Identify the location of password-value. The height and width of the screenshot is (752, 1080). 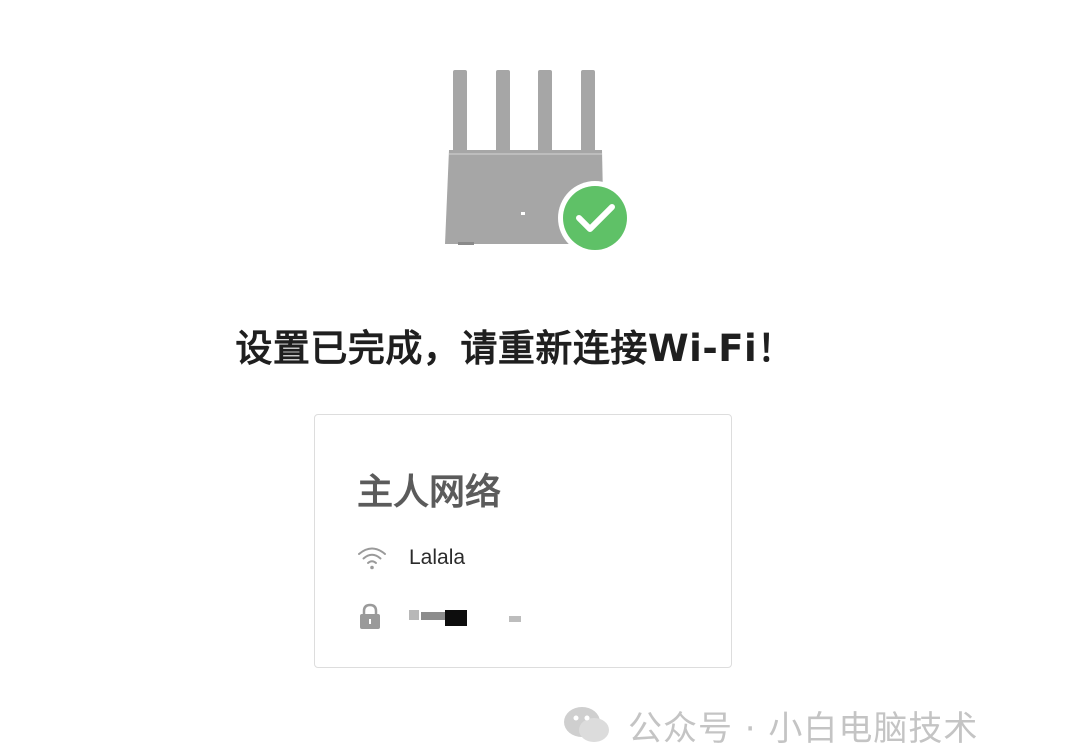
(474, 616).